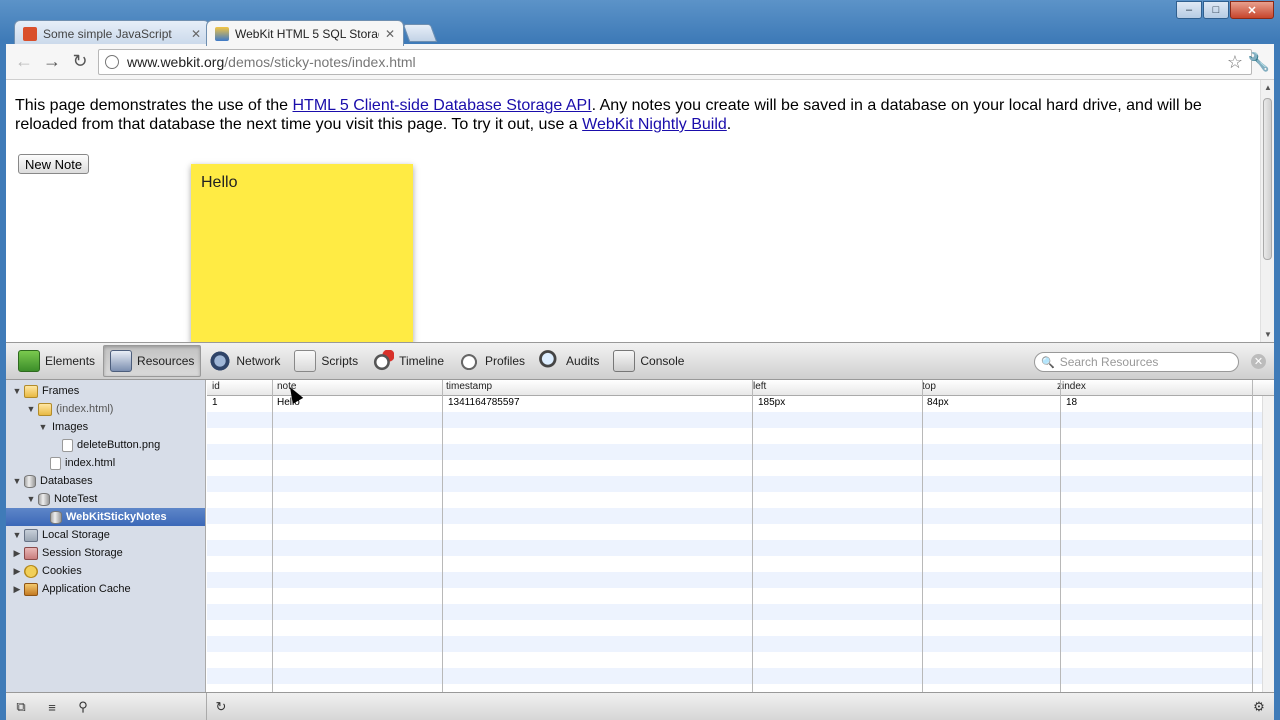  What do you see at coordinates (152, 361) in the screenshot?
I see `tab-resources: Resources` at bounding box center [152, 361].